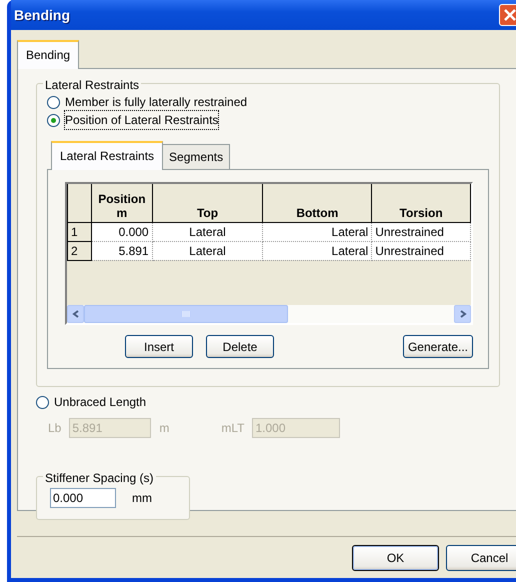 The height and width of the screenshot is (582, 516). Describe the element at coordinates (83, 498) in the screenshot. I see `spacing-field: 0.000` at that location.